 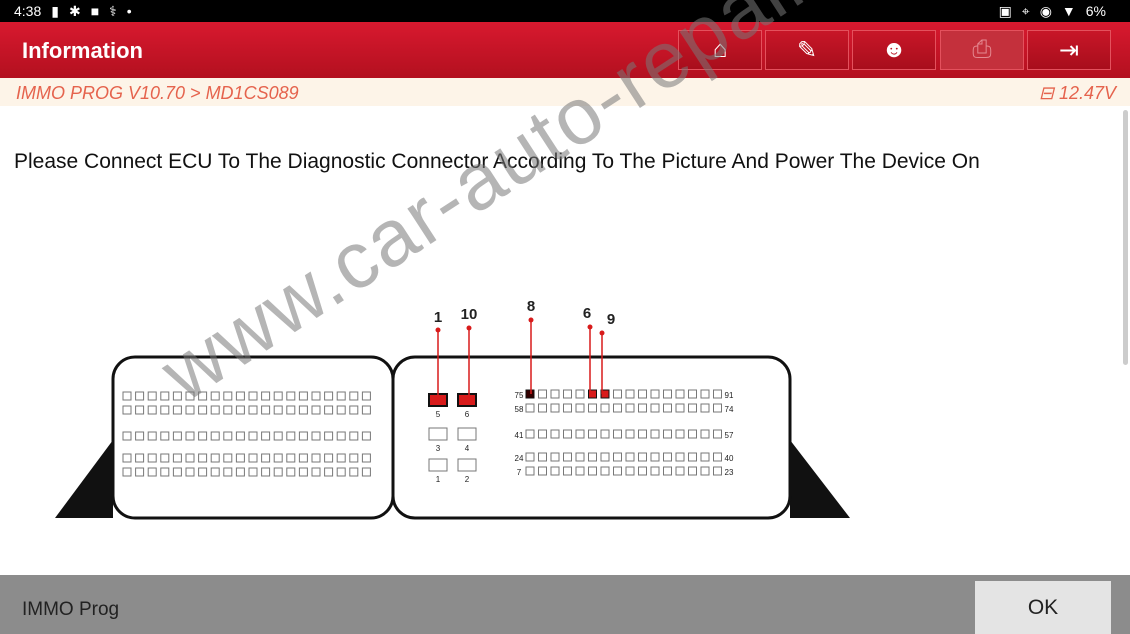 What do you see at coordinates (1125, 237) in the screenshot?
I see `scrollbar` at bounding box center [1125, 237].